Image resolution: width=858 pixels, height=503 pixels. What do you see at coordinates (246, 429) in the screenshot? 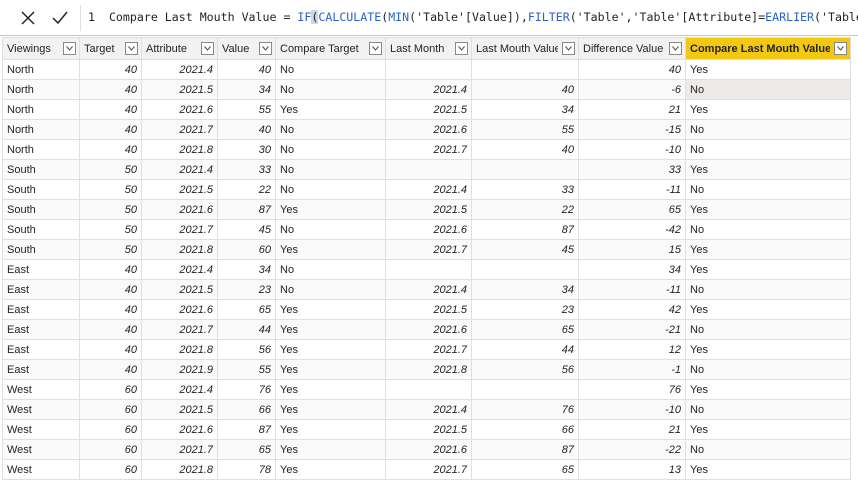
I see `table-cell: 87` at bounding box center [246, 429].